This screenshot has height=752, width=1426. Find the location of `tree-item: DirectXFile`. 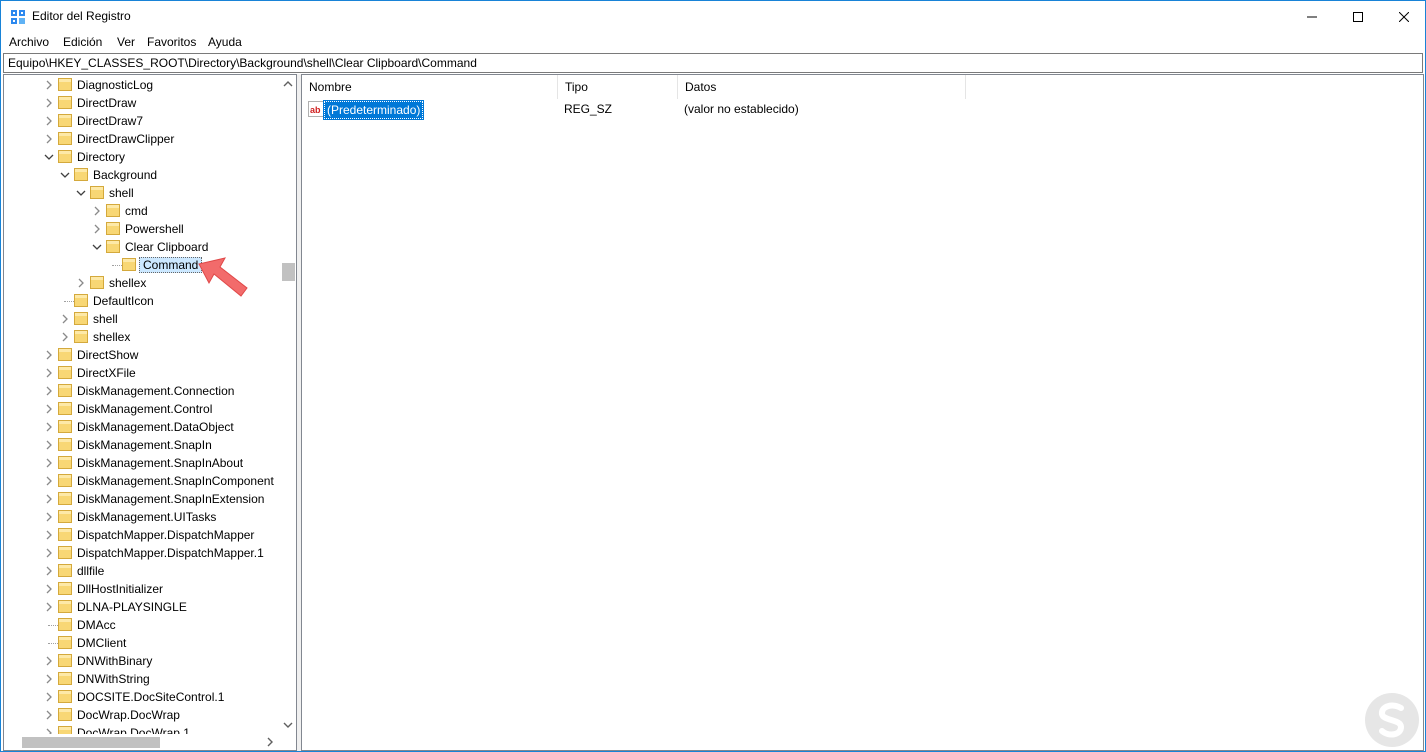

tree-item: DirectXFile is located at coordinates (141, 373).